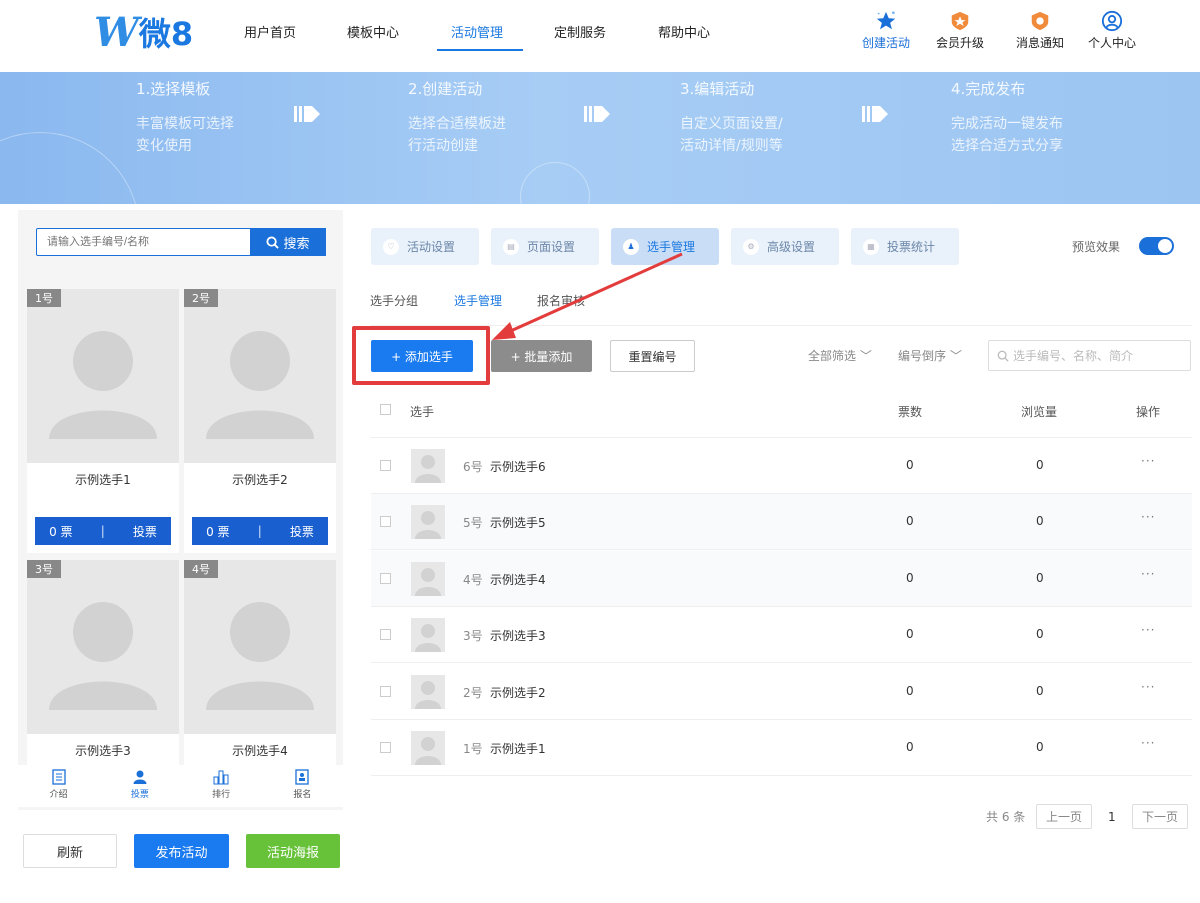 The width and height of the screenshot is (1200, 903). I want to click on row-name: 示例选手2, so click(518, 693).